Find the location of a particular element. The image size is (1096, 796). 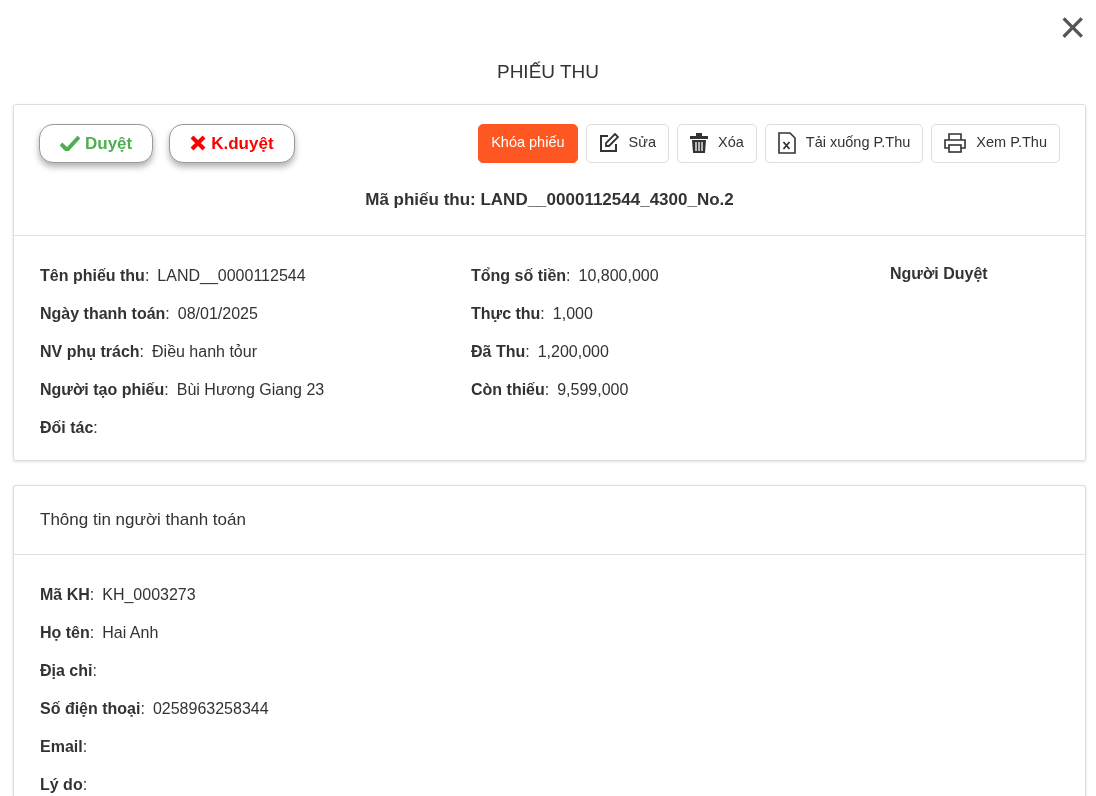

field-label: Người tạo phiếu: is located at coordinates (104, 389).